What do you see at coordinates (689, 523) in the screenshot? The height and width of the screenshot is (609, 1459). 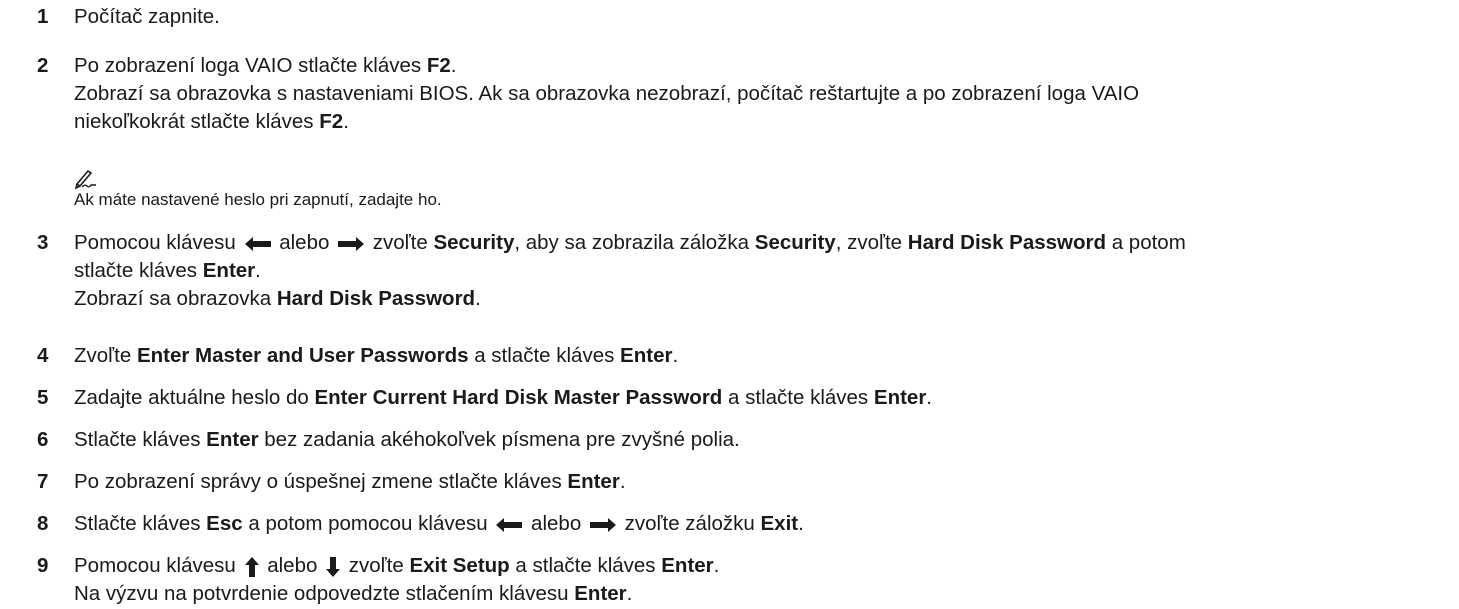 I see `text-run: zvoľte záložku` at bounding box center [689, 523].